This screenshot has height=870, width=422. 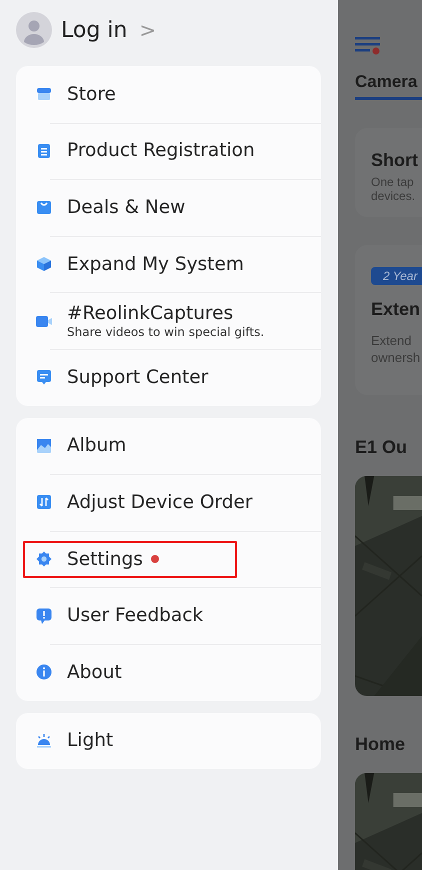 I want to click on menu-subtitle: Share videos to win special gifts., so click(x=165, y=331).